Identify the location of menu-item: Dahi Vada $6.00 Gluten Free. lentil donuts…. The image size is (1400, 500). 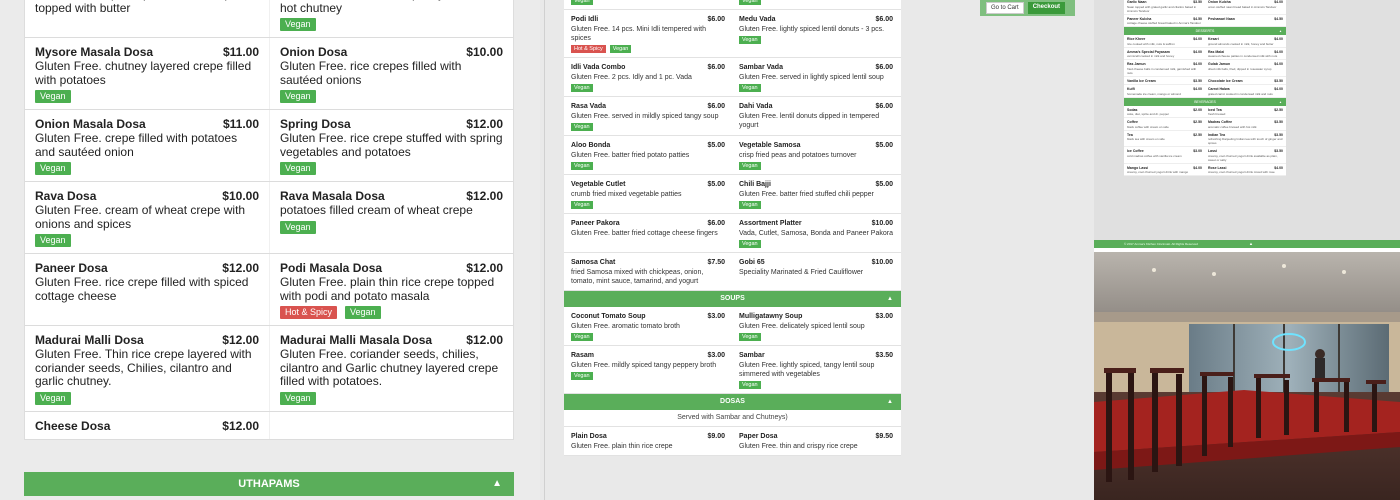
(816, 116).